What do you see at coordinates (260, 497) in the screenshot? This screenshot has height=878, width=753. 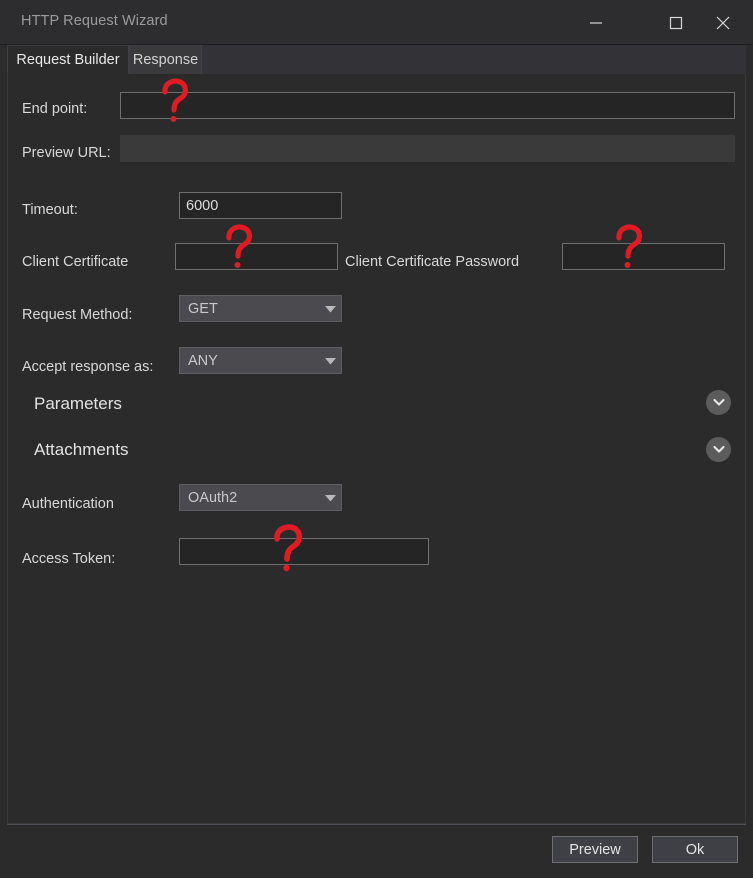 I see `authentication-select: OAuth2` at bounding box center [260, 497].